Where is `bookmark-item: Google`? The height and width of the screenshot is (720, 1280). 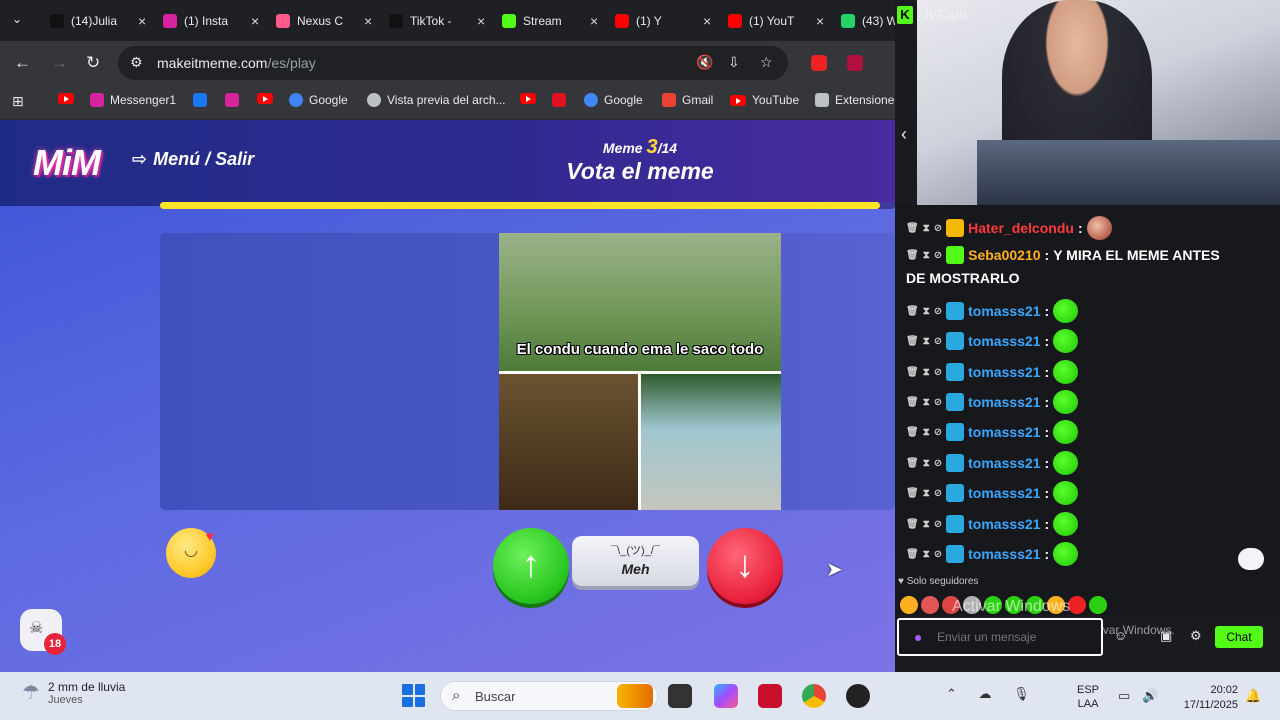
bookmark-item: Google is located at coordinates (613, 100).